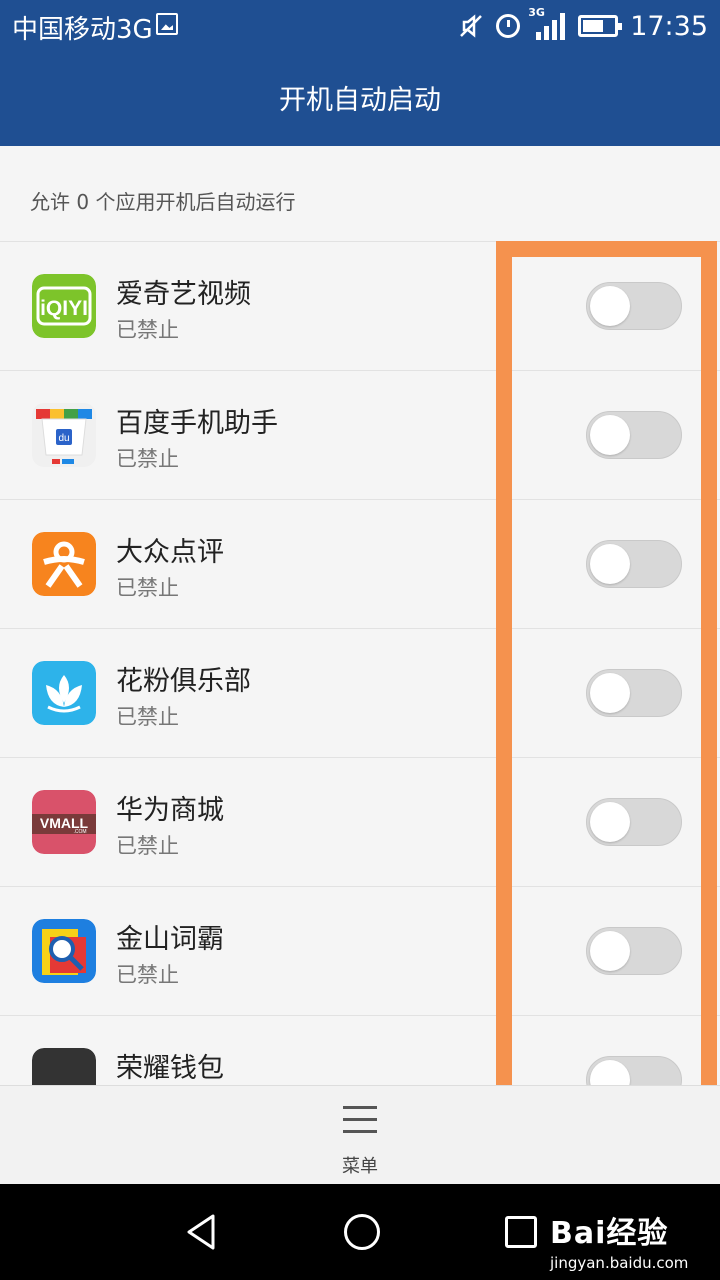 Image resolution: width=720 pixels, height=1280 pixels. Describe the element at coordinates (471, 26) in the screenshot. I see `mute-icon` at that location.